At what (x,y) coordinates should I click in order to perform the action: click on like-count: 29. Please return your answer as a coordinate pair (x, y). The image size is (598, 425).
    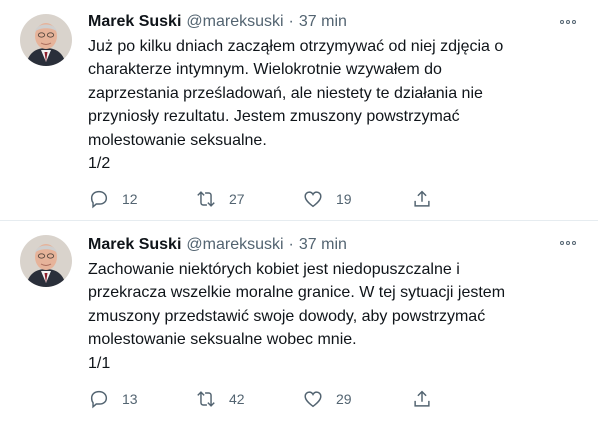
    Looking at the image, I should click on (344, 399).